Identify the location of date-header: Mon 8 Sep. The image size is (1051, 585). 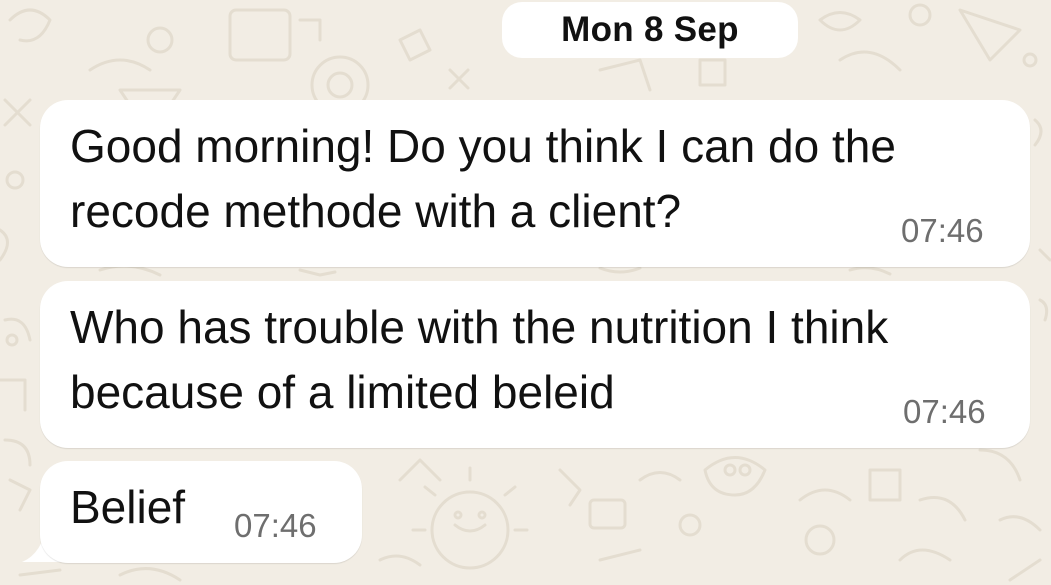
(650, 30).